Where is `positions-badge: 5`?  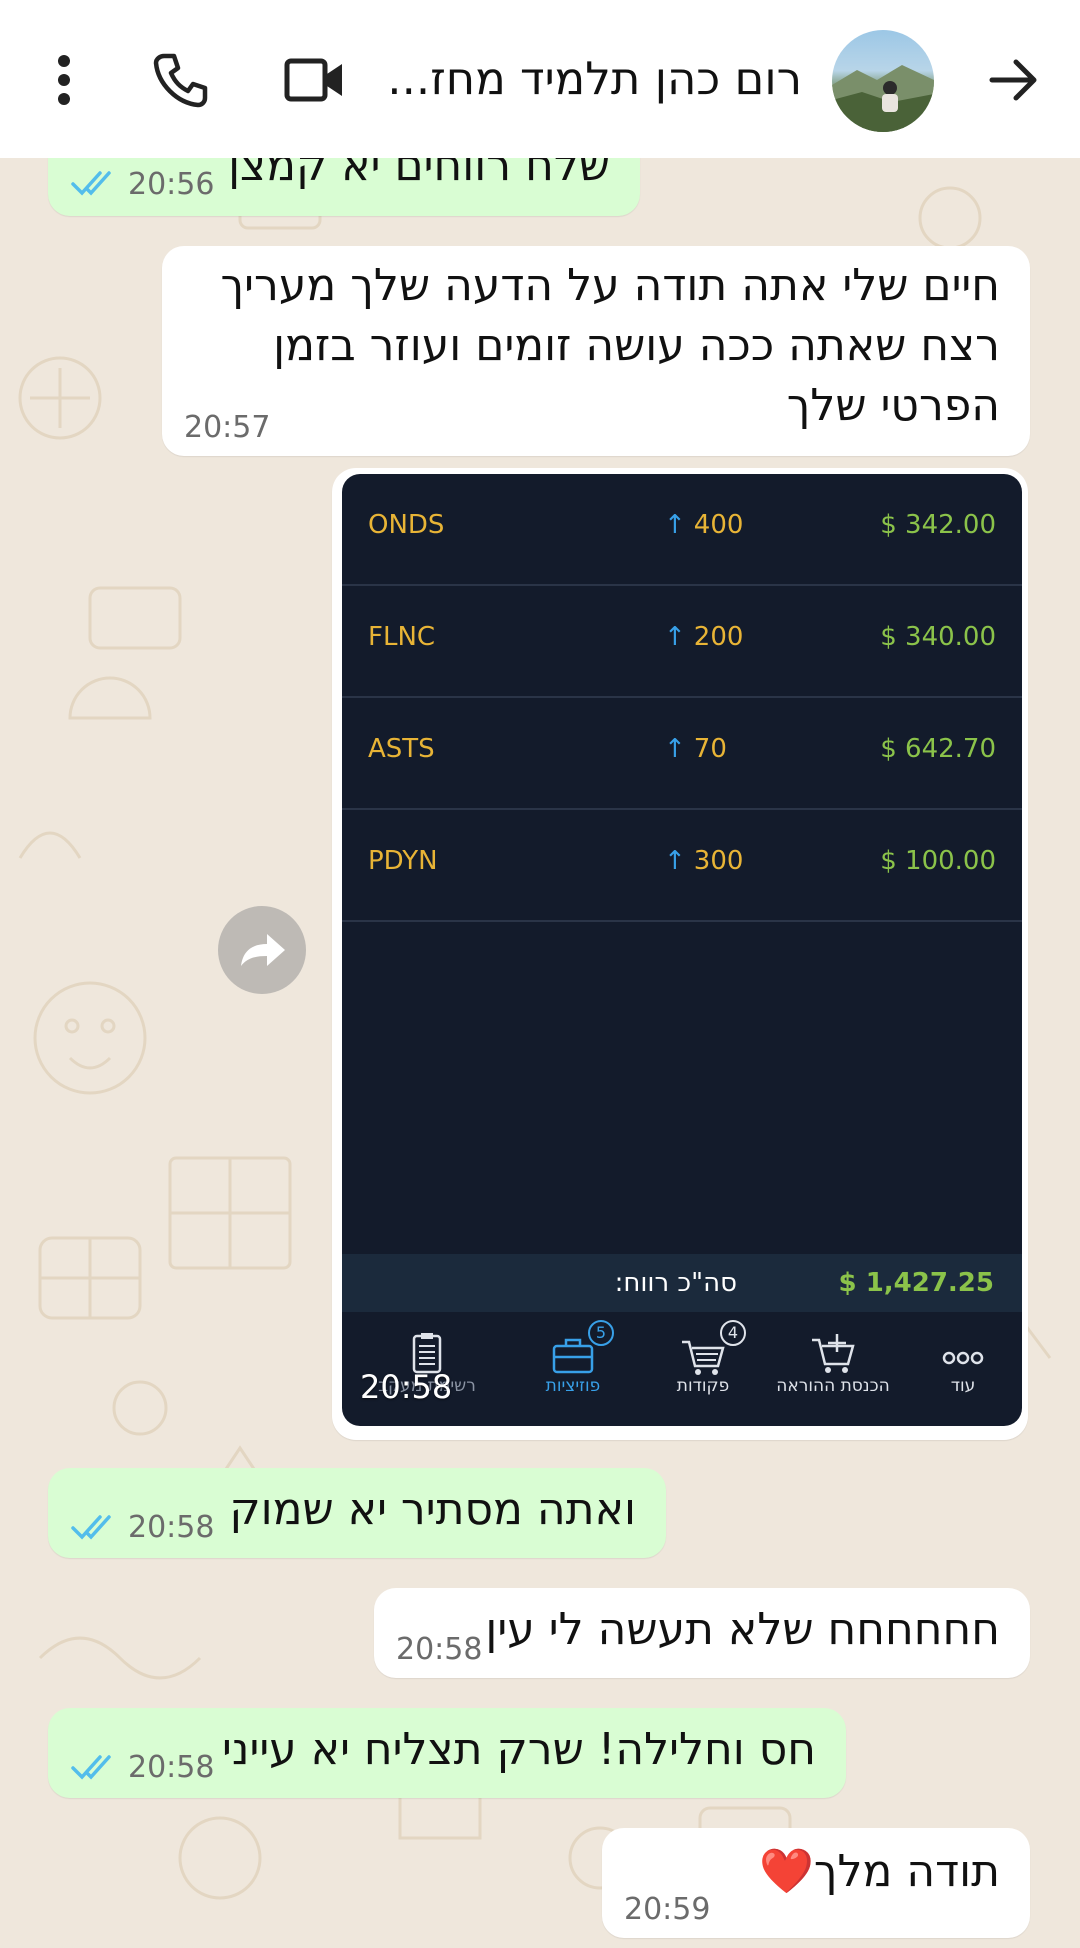 positions-badge: 5 is located at coordinates (601, 1333).